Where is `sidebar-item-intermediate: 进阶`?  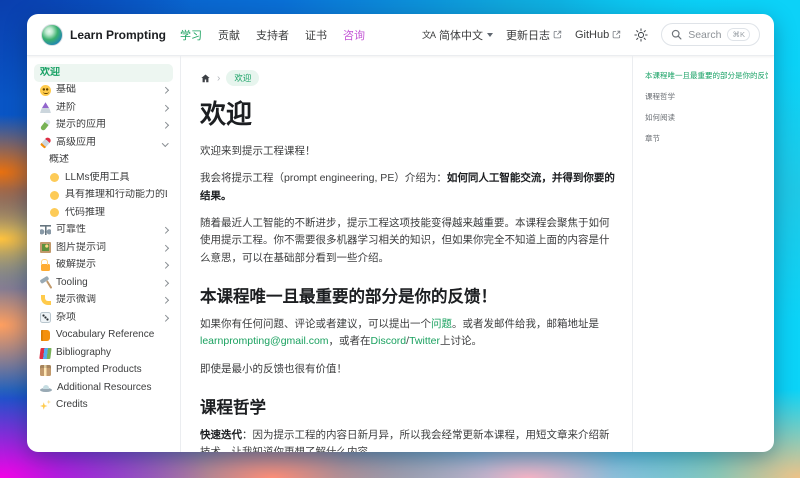 sidebar-item-intermediate: 进阶 is located at coordinates (103, 108).